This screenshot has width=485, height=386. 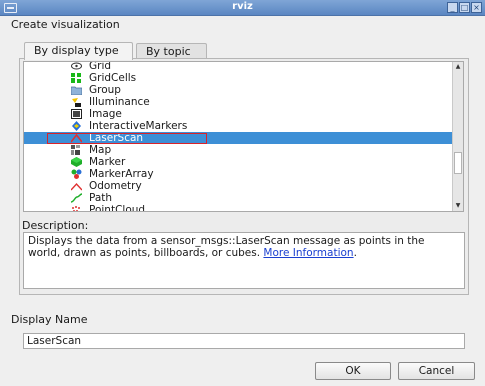 What do you see at coordinates (238, 67) in the screenshot?
I see `list-item-grid: Grid` at bounding box center [238, 67].